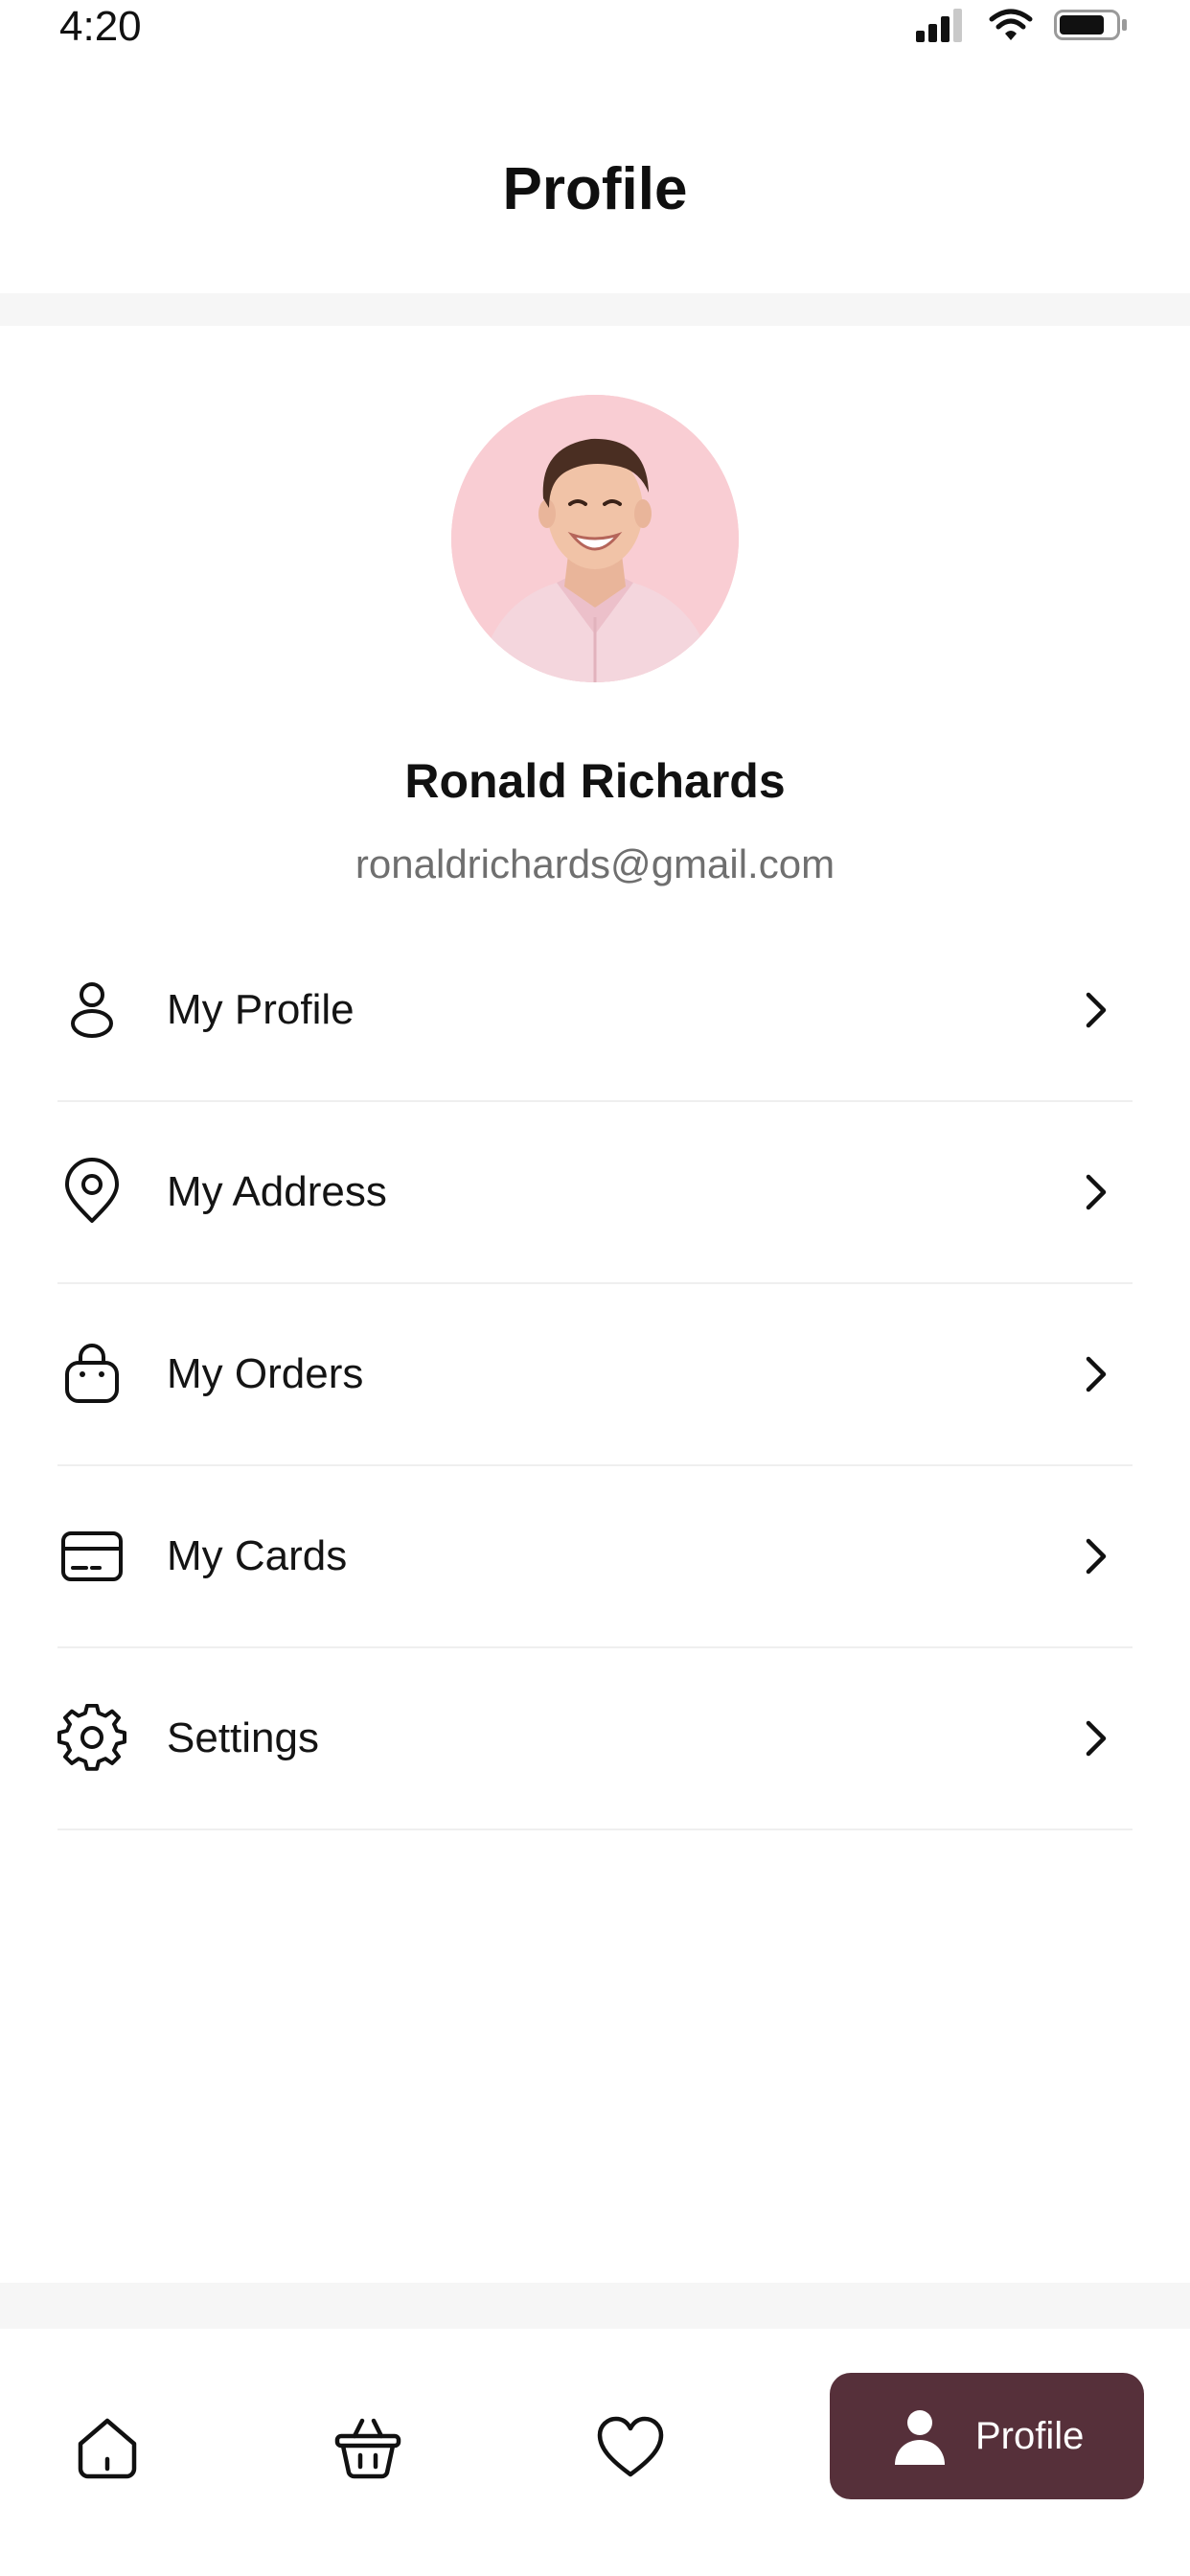 This screenshot has width=1190, height=2576. I want to click on nav-profile-button: Profile, so click(987, 2436).